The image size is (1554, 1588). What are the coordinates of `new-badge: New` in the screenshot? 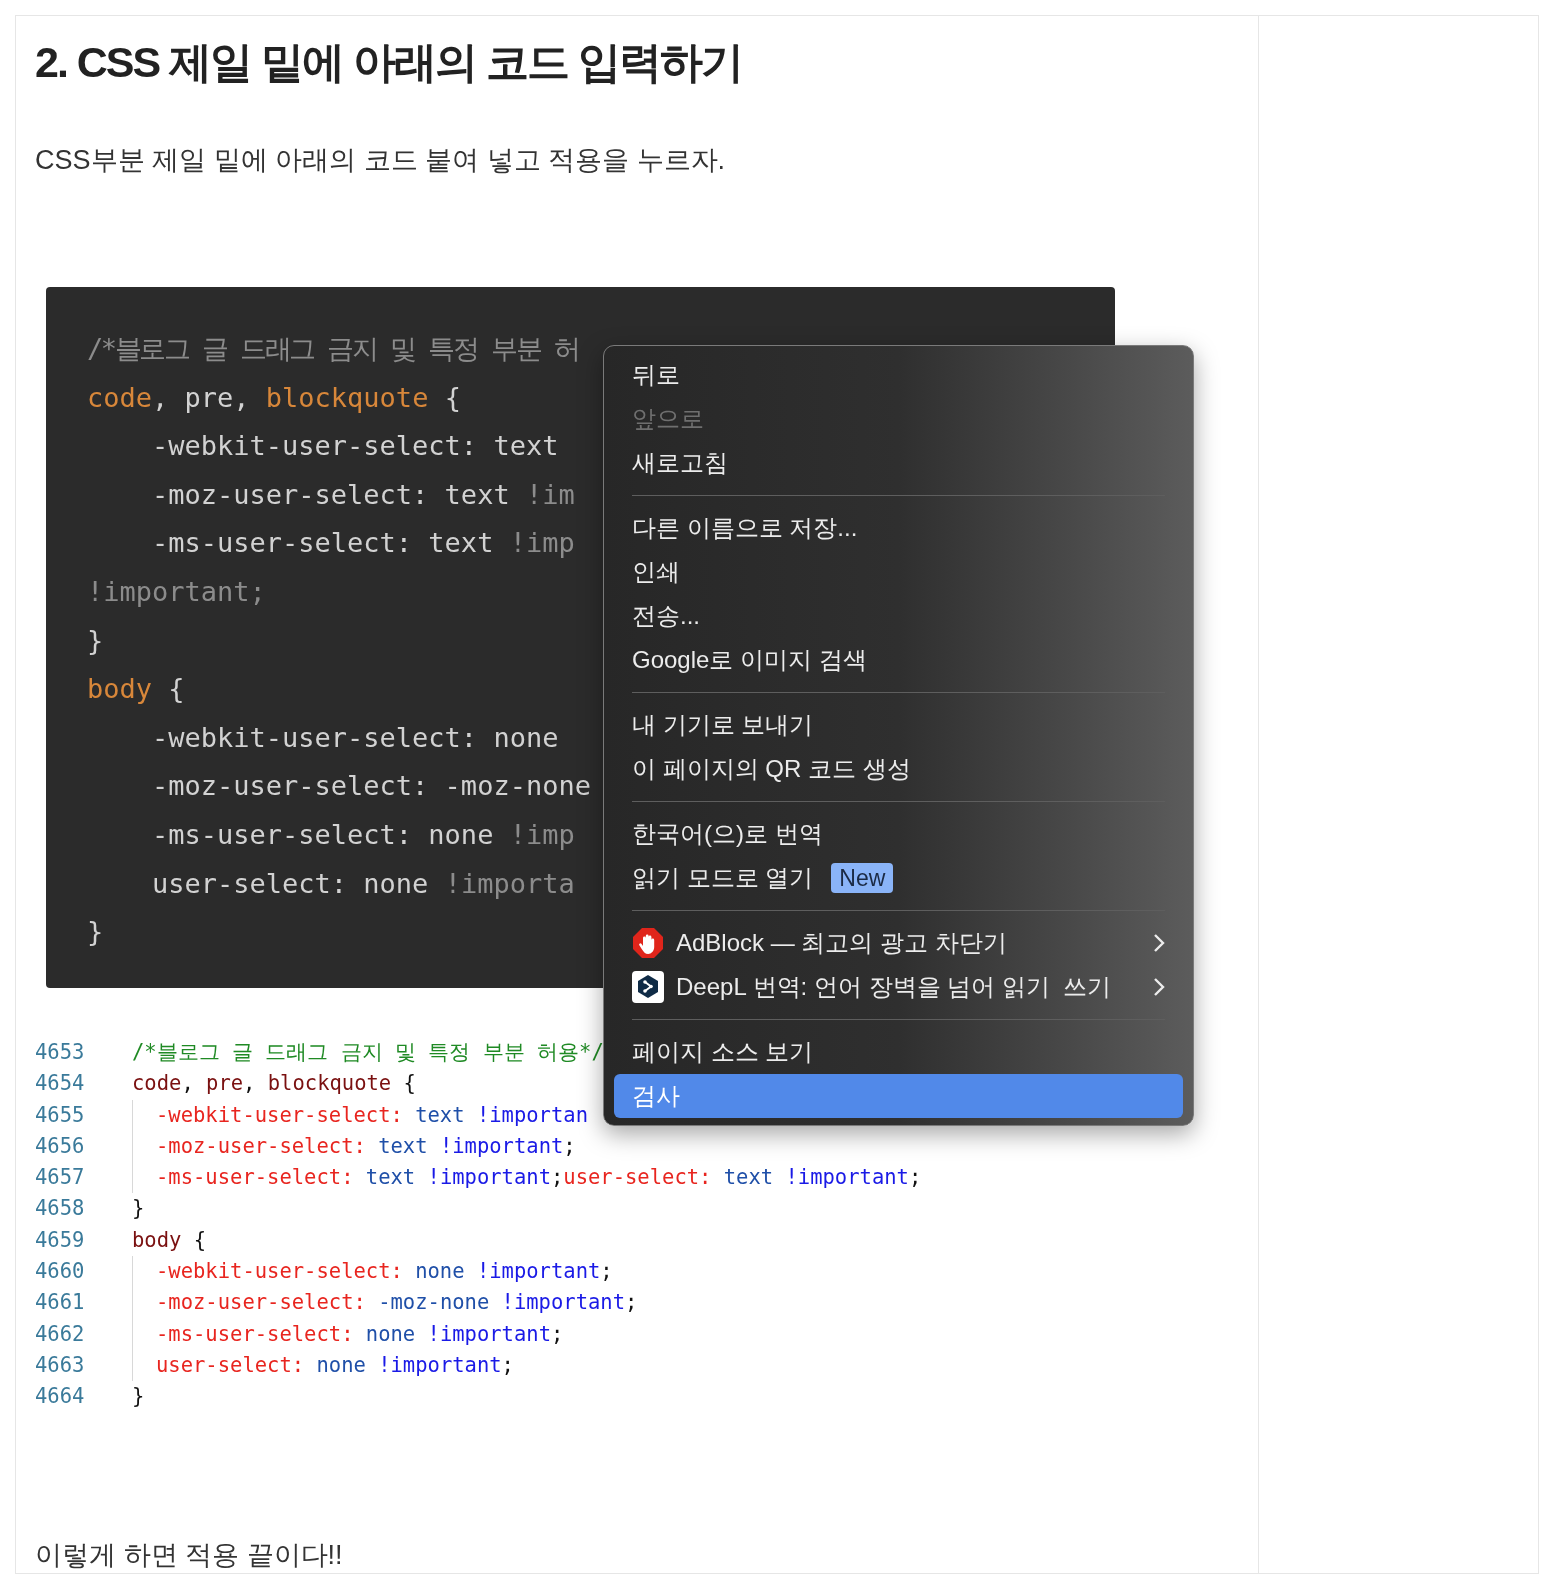 It's located at (862, 878).